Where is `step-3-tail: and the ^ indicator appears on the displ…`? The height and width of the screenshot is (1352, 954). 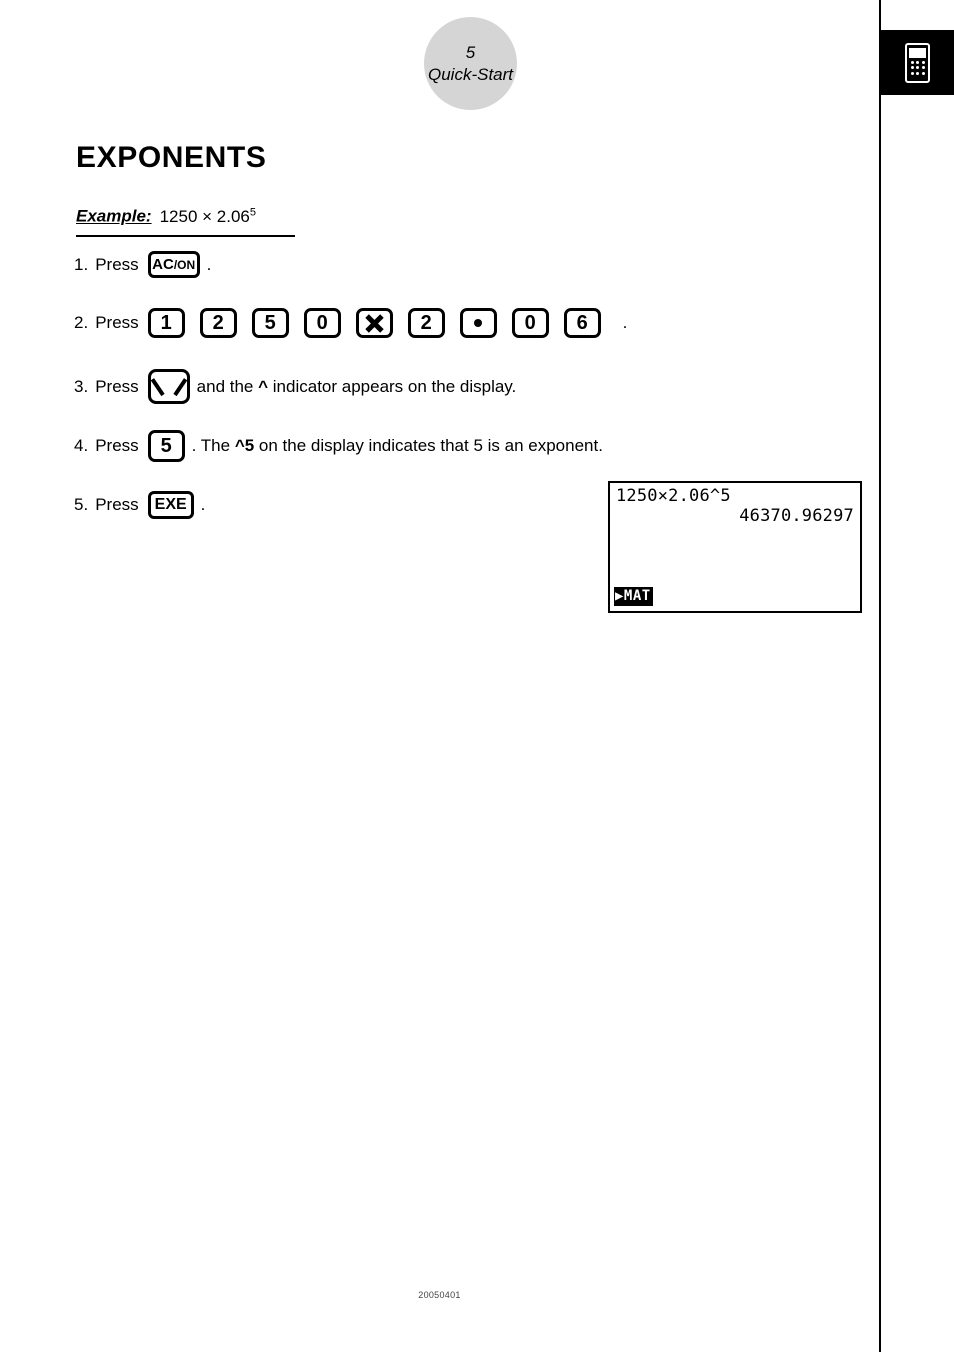 step-3-tail: and the ^ indicator appears on the displ… is located at coordinates (357, 387).